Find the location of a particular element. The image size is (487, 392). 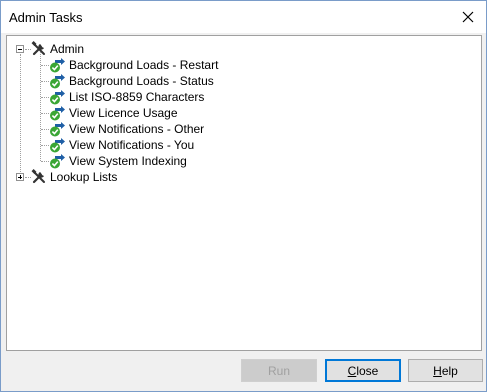

tree-node-label: Background Loads - Restart is located at coordinates (144, 65).